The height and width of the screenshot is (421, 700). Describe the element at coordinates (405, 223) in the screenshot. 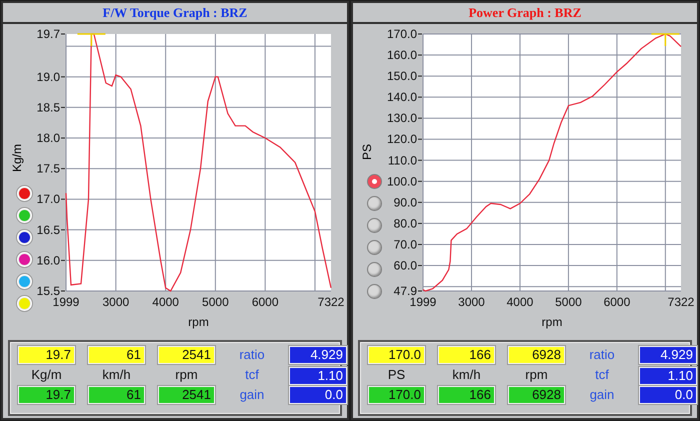

I see `tick-label: 80.0` at that location.